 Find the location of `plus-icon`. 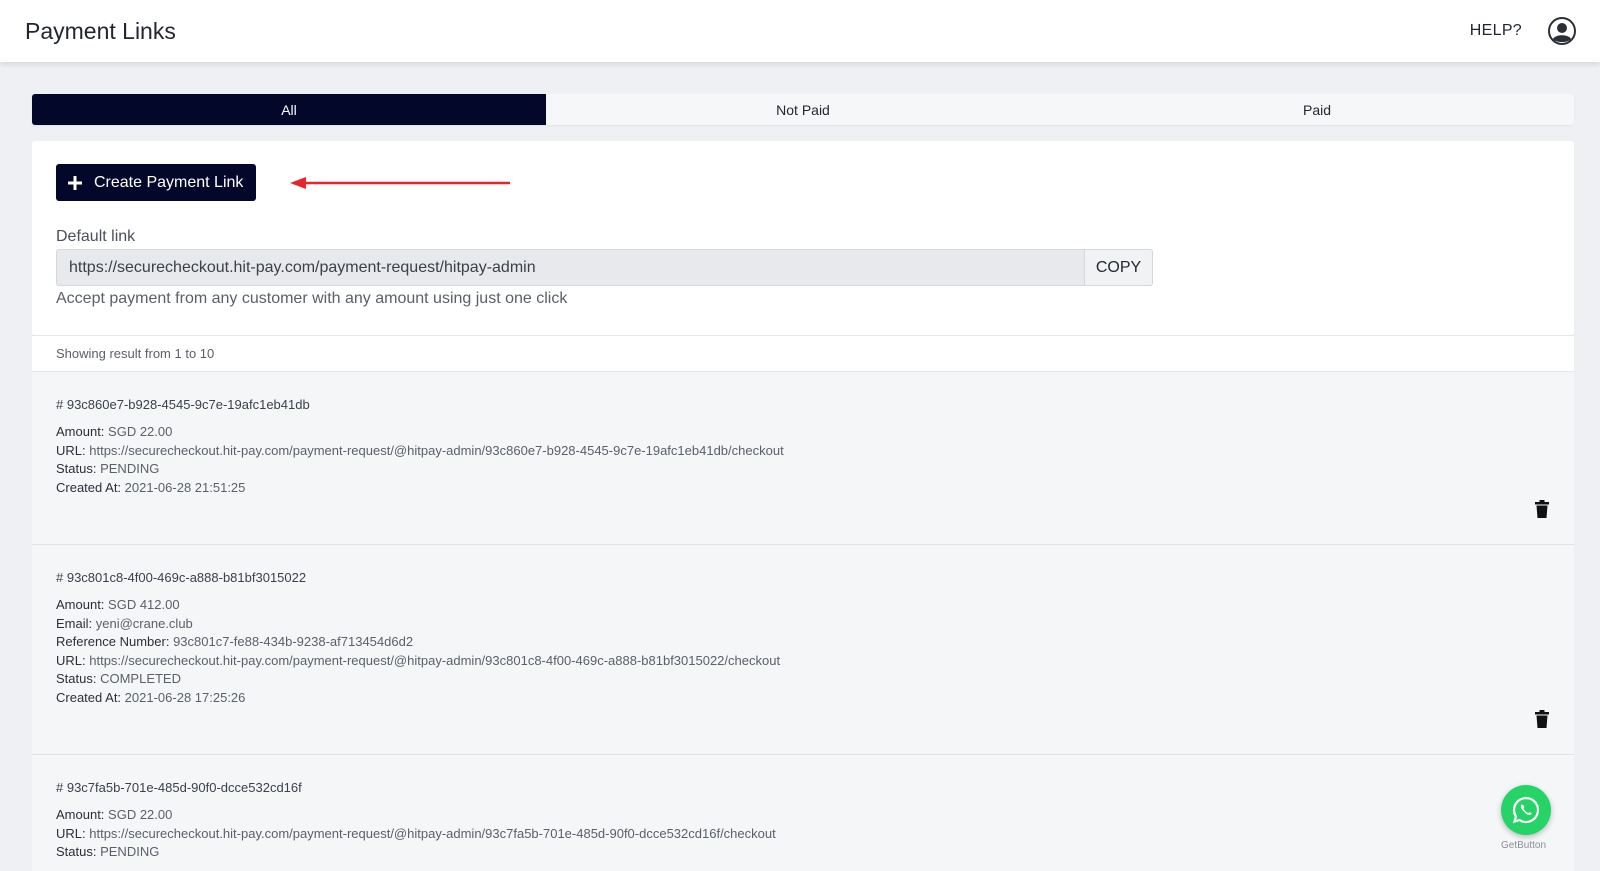

plus-icon is located at coordinates (75, 182).